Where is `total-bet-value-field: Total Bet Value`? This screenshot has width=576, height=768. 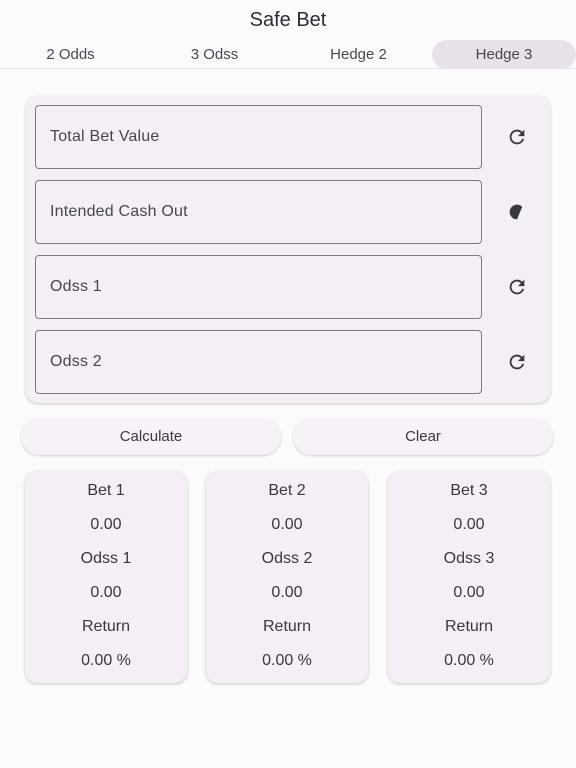 total-bet-value-field: Total Bet Value is located at coordinates (258, 137).